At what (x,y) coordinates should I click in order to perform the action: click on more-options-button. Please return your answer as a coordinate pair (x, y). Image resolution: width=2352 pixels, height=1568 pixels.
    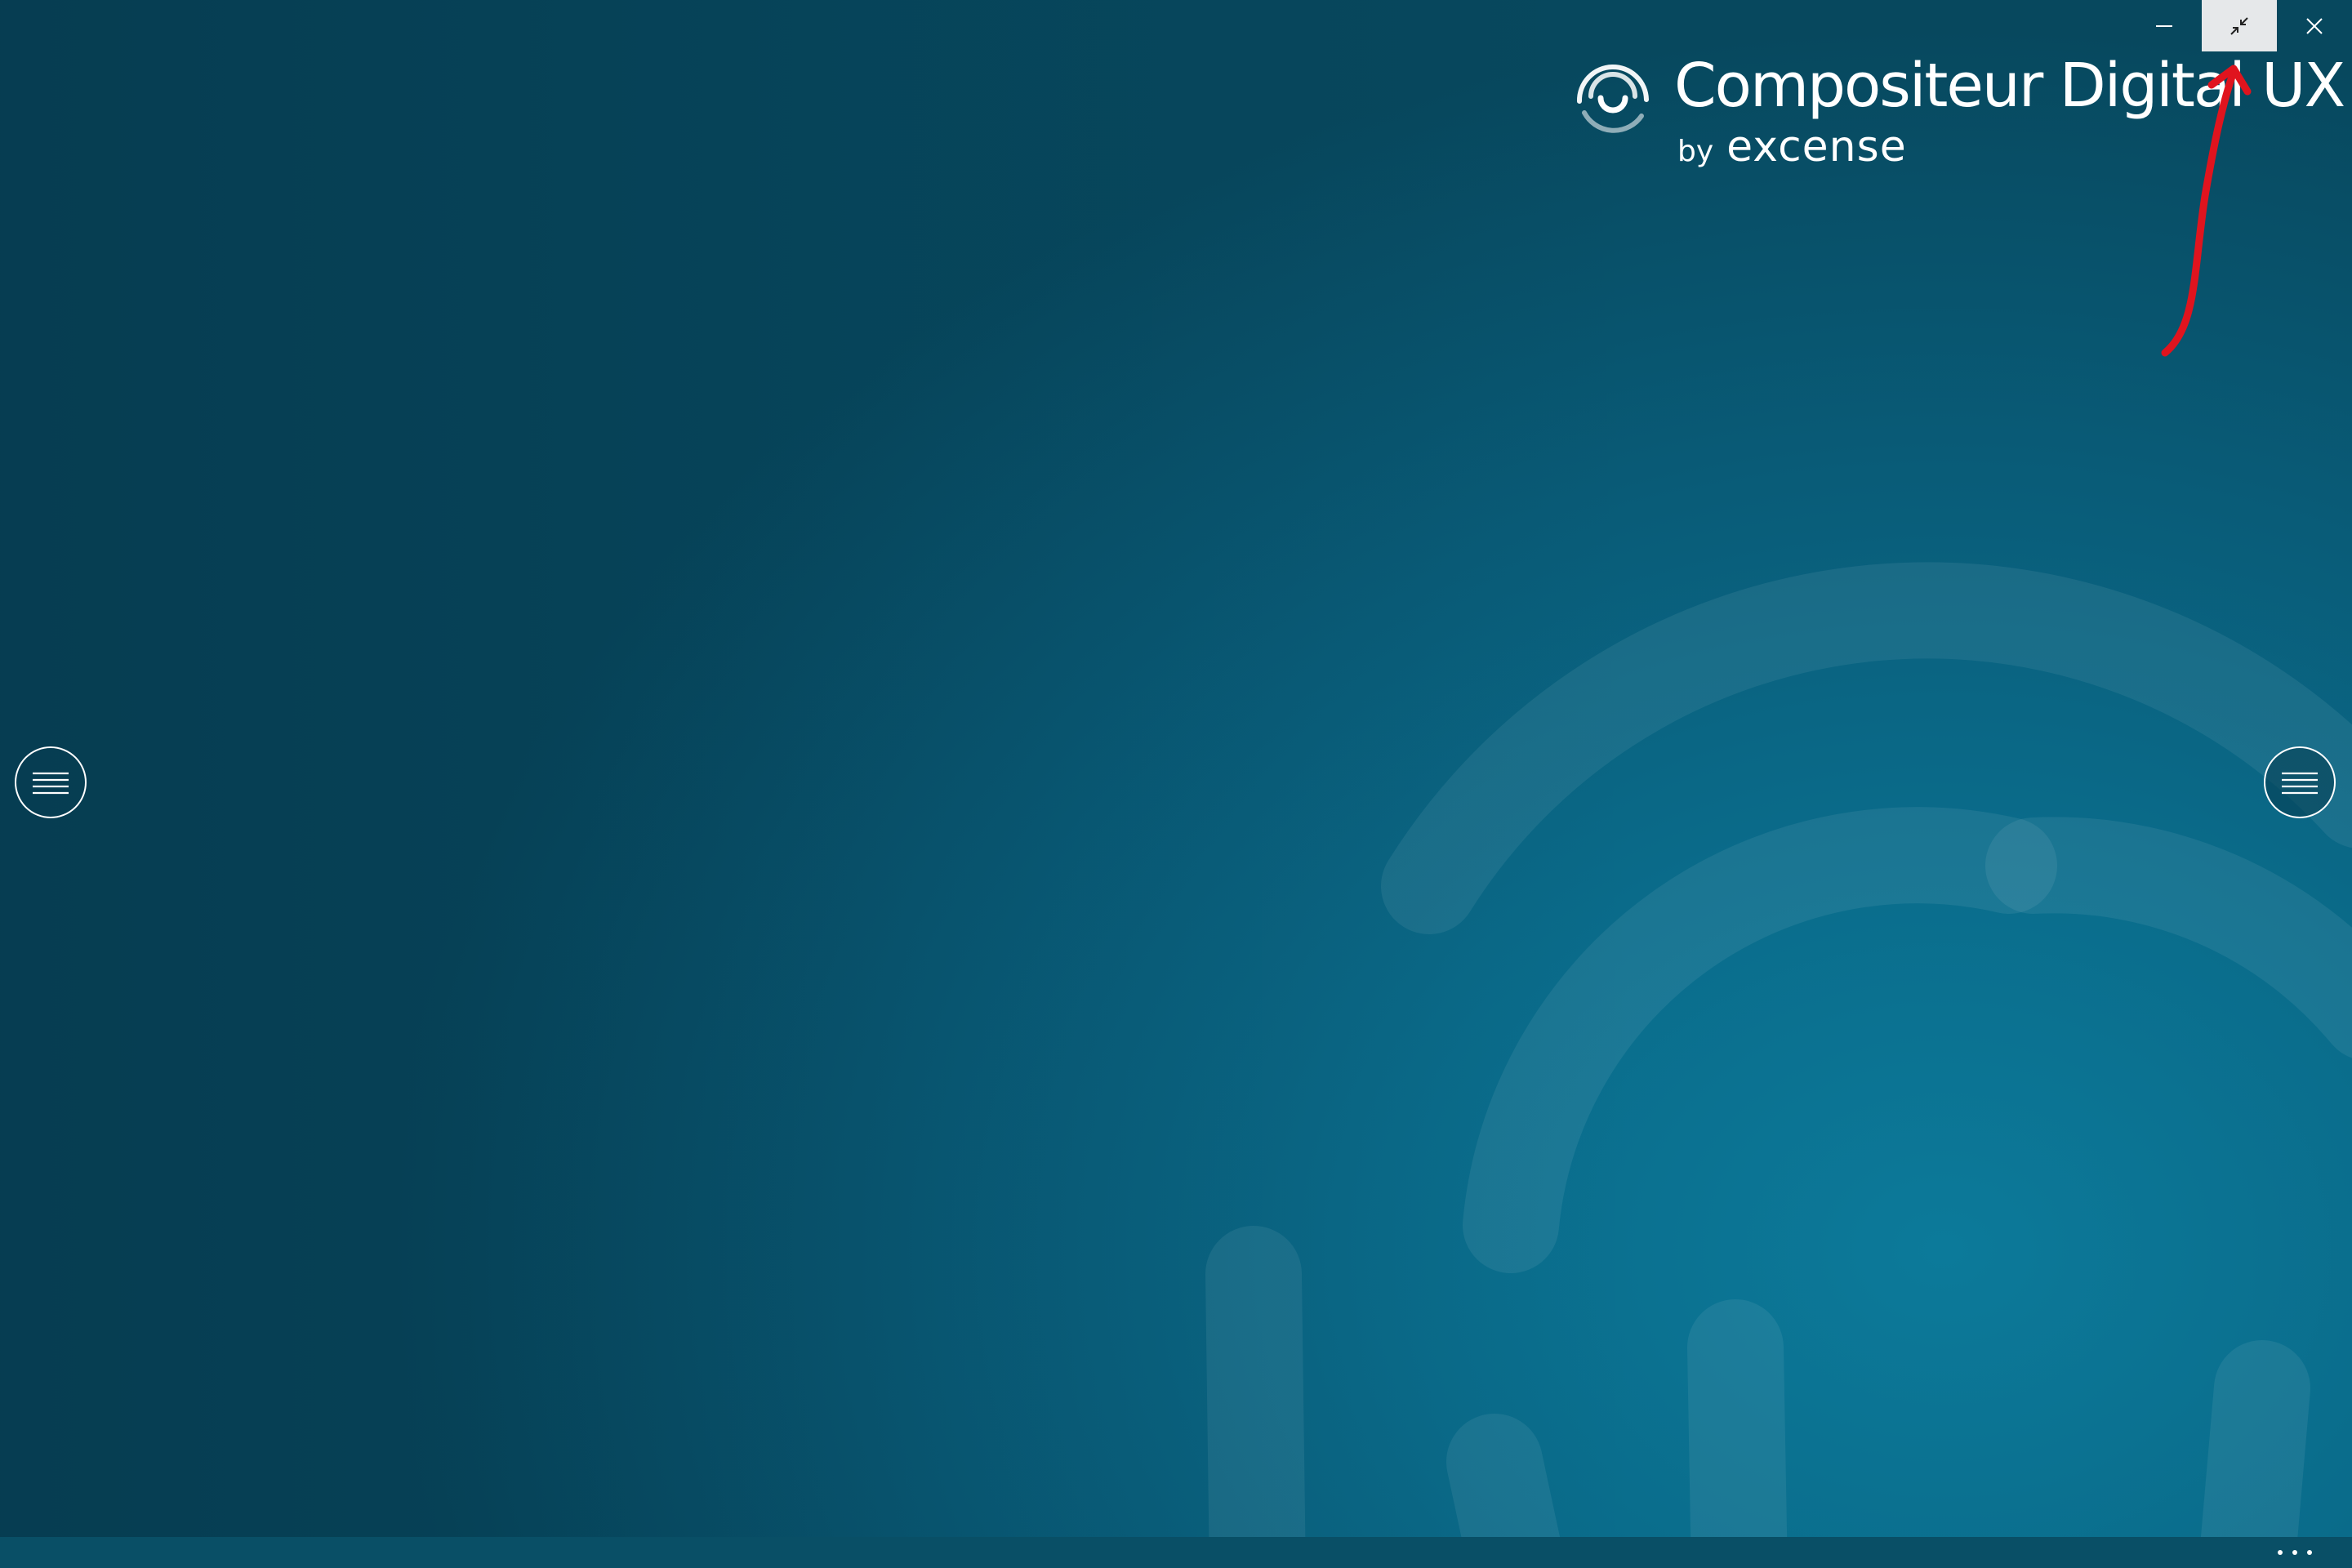
    Looking at the image, I should click on (2294, 1552).